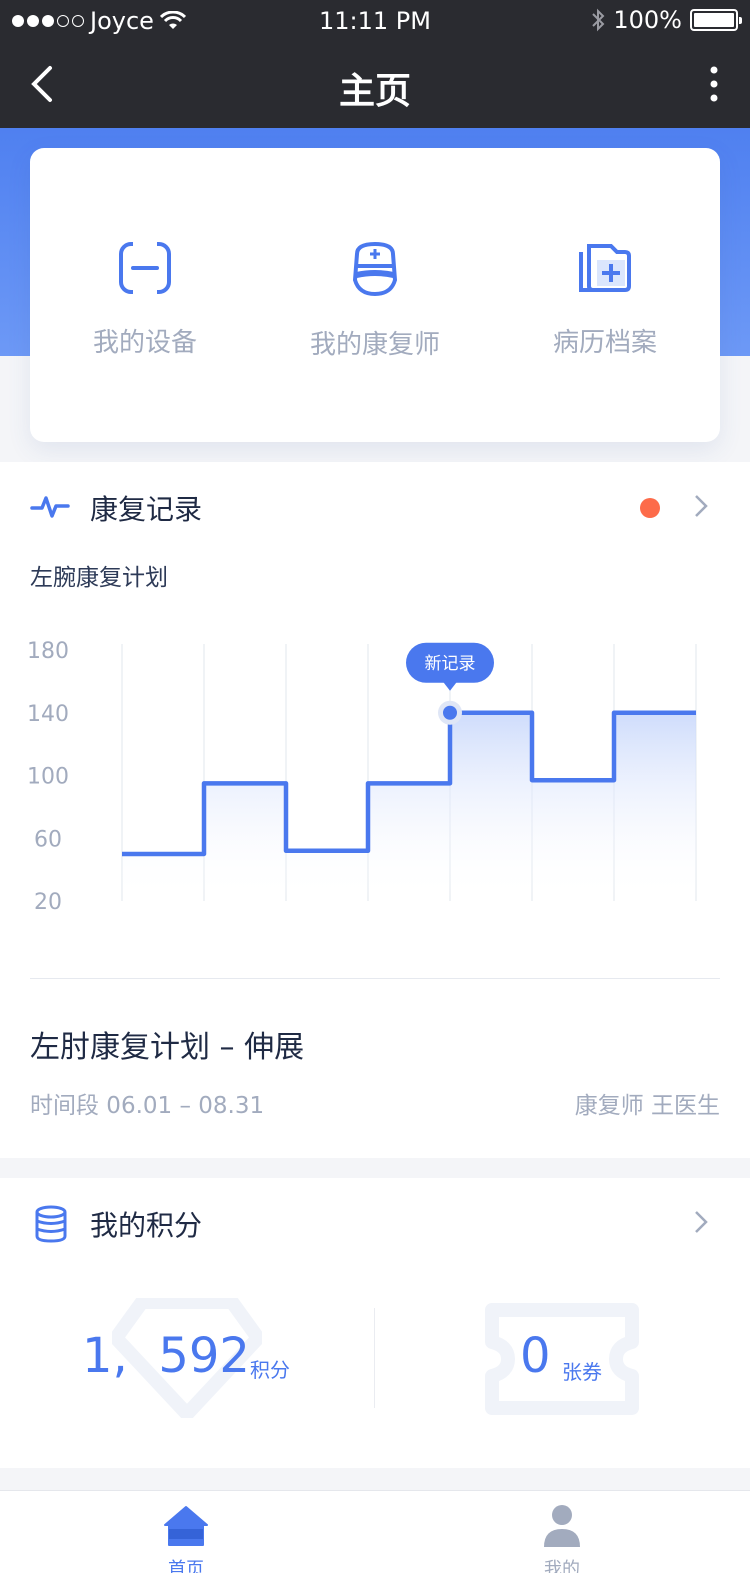 The width and height of the screenshot is (750, 1573). Describe the element at coordinates (604, 343) in the screenshot. I see `medical-records-label: 病历档案` at that location.